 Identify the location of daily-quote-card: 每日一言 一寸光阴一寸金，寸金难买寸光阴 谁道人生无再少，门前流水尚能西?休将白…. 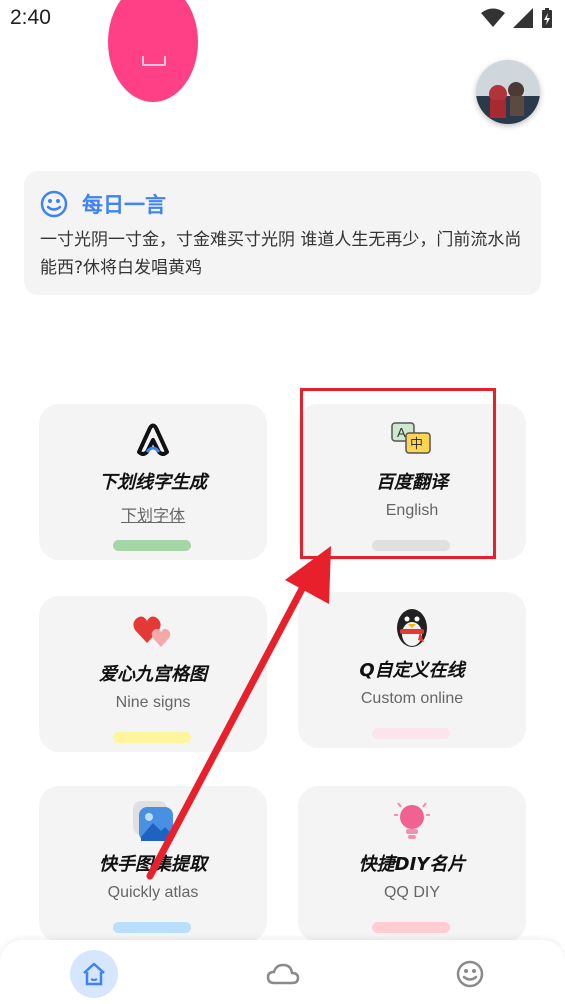
(282, 233).